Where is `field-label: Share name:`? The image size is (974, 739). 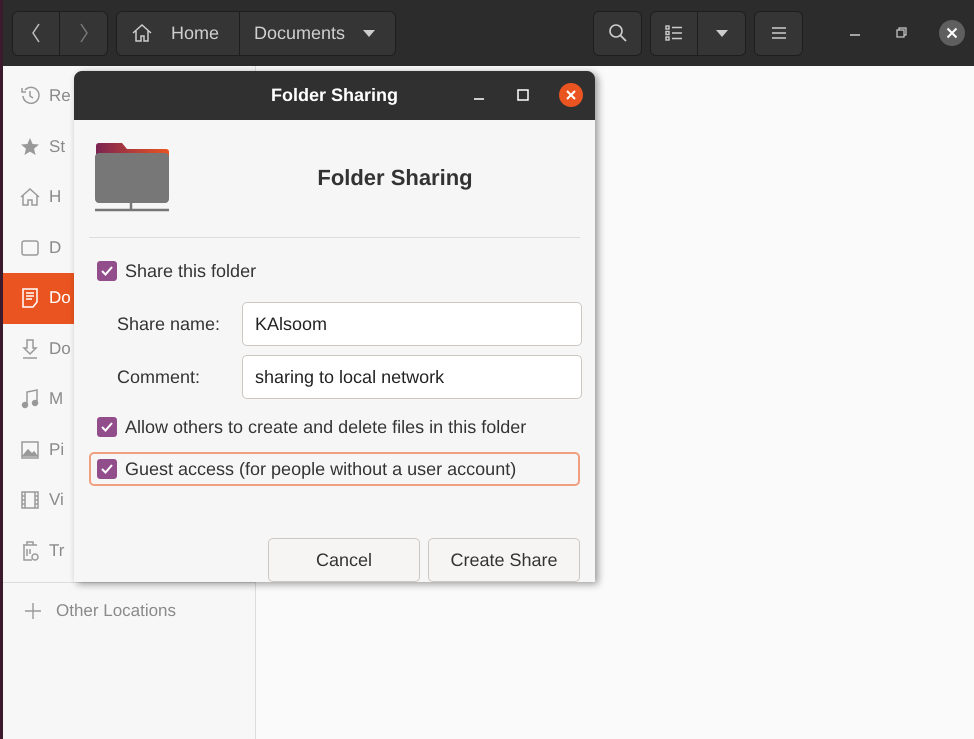
field-label: Share name: is located at coordinates (169, 324).